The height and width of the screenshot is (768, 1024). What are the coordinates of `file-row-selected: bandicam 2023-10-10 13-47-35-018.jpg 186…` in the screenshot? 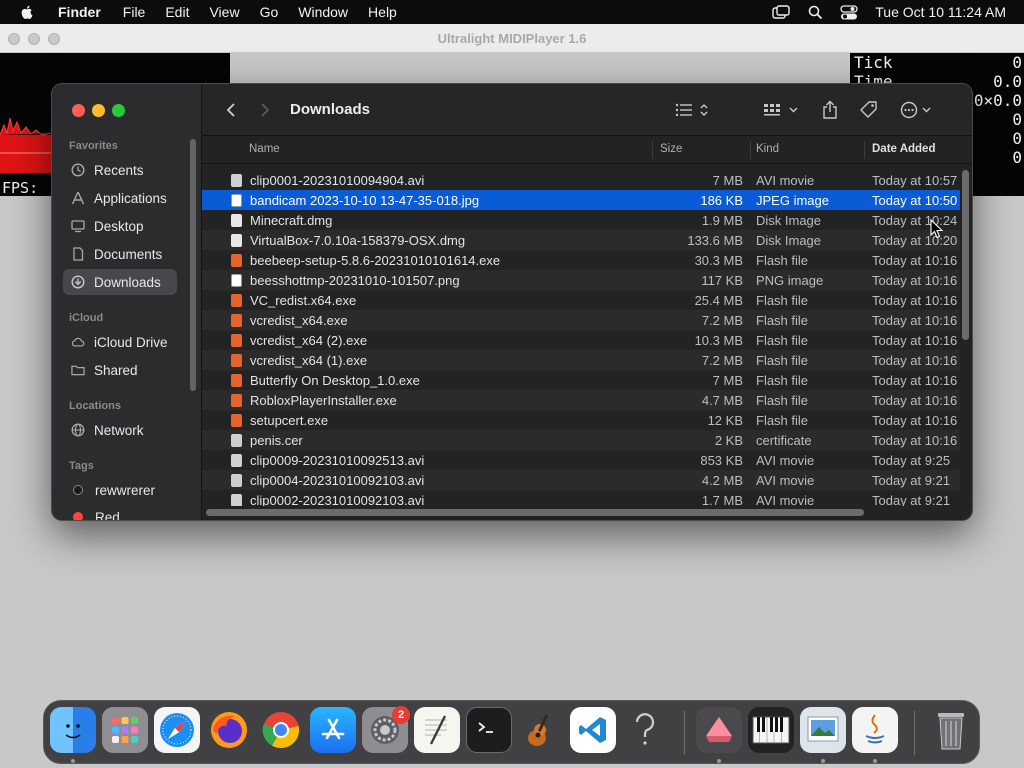 It's located at (581, 200).